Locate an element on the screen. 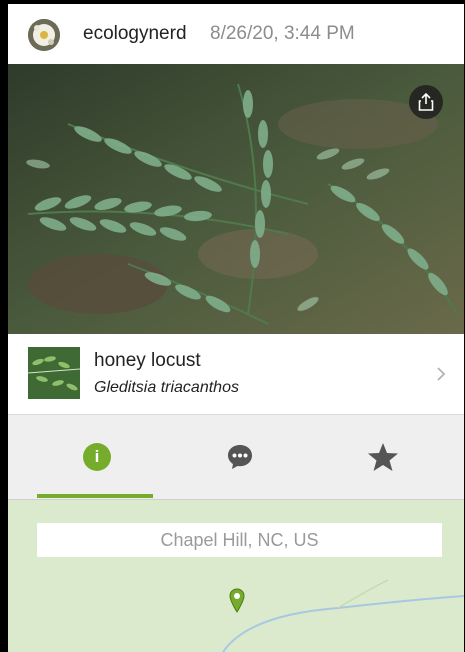  observation-timestamp: 8/26/20, 3:44 PM is located at coordinates (282, 33).